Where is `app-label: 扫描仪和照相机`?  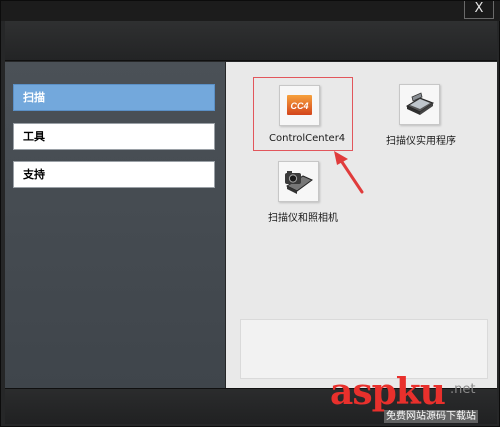 app-label: 扫描仪和照相机 is located at coordinates (303, 218).